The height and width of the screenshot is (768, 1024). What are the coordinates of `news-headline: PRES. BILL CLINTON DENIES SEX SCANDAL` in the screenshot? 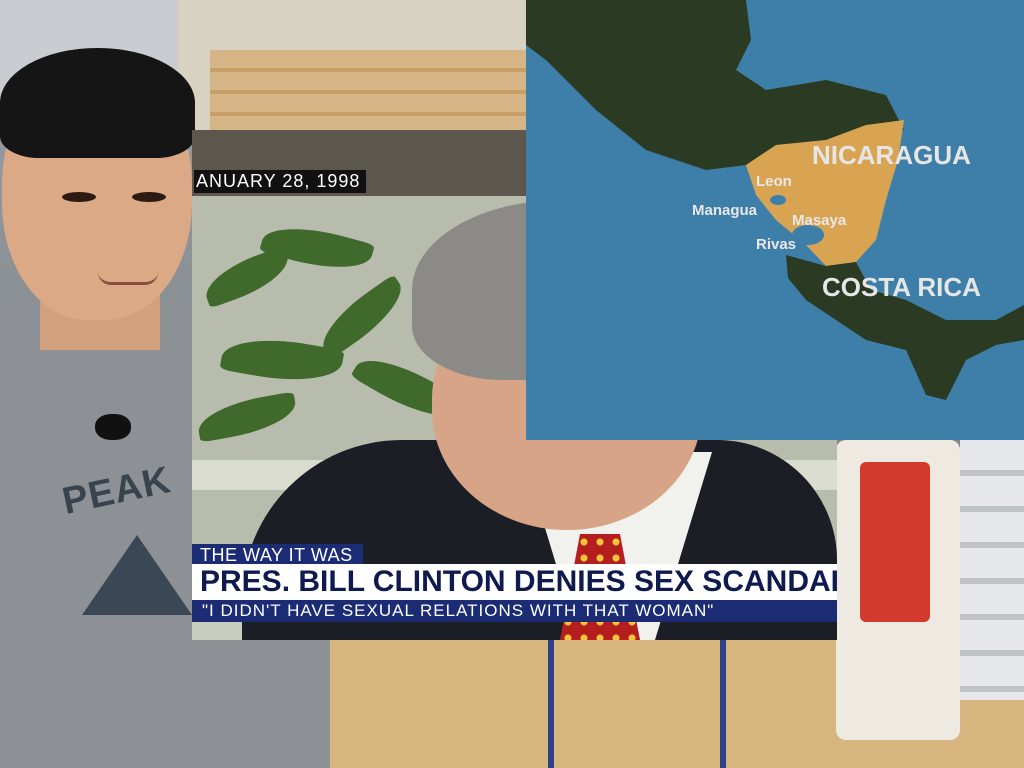 It's located at (514, 582).